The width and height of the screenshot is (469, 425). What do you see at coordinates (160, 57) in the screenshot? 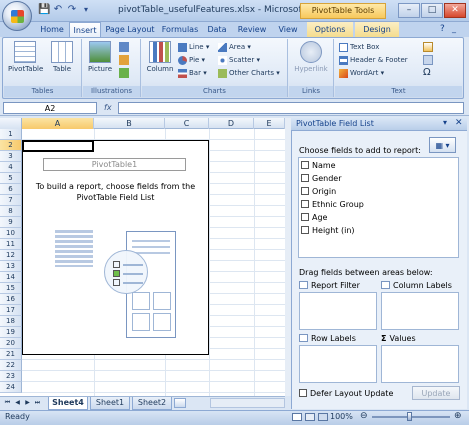
I see `column-chart-button: Column` at bounding box center [160, 57].